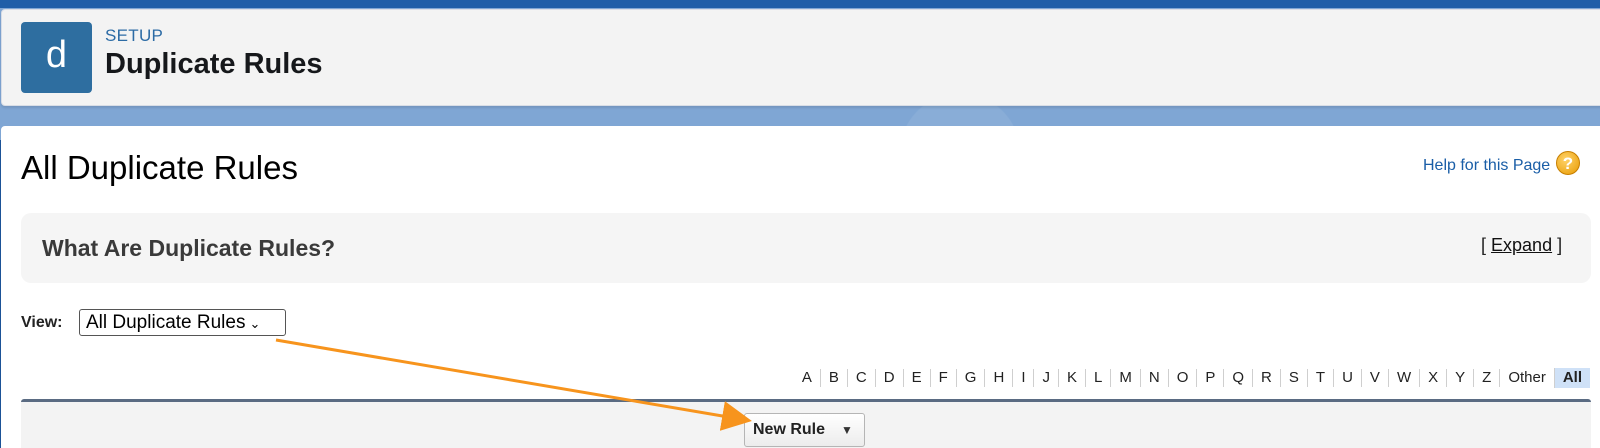 The height and width of the screenshot is (448, 1600). What do you see at coordinates (1071, 378) in the screenshot?
I see `alphabet-filter-k: K` at bounding box center [1071, 378].